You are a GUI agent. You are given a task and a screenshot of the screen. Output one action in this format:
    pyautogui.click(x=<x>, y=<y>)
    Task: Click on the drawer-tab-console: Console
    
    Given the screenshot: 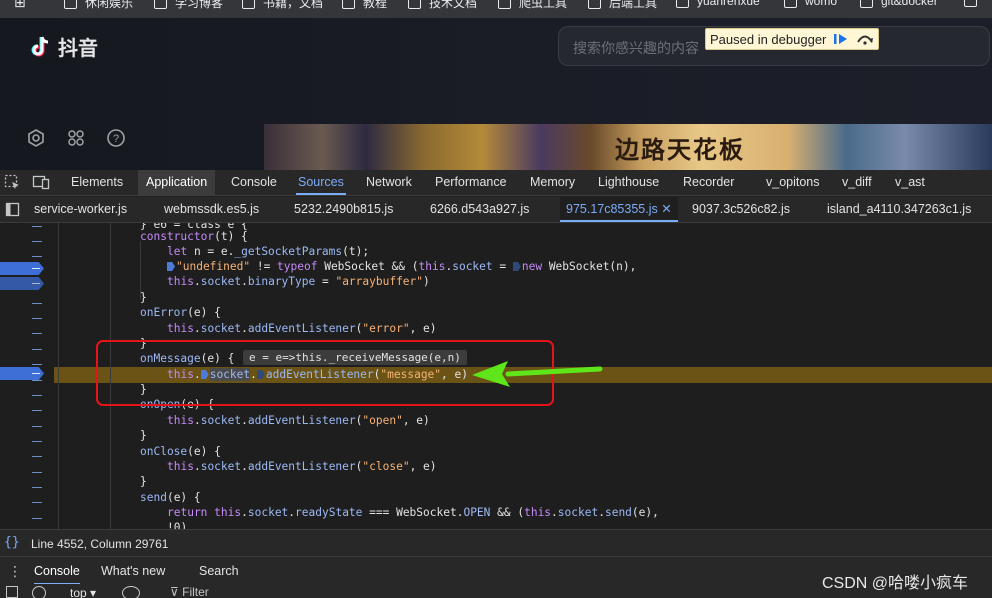 What is the action you would take?
    pyautogui.click(x=57, y=571)
    